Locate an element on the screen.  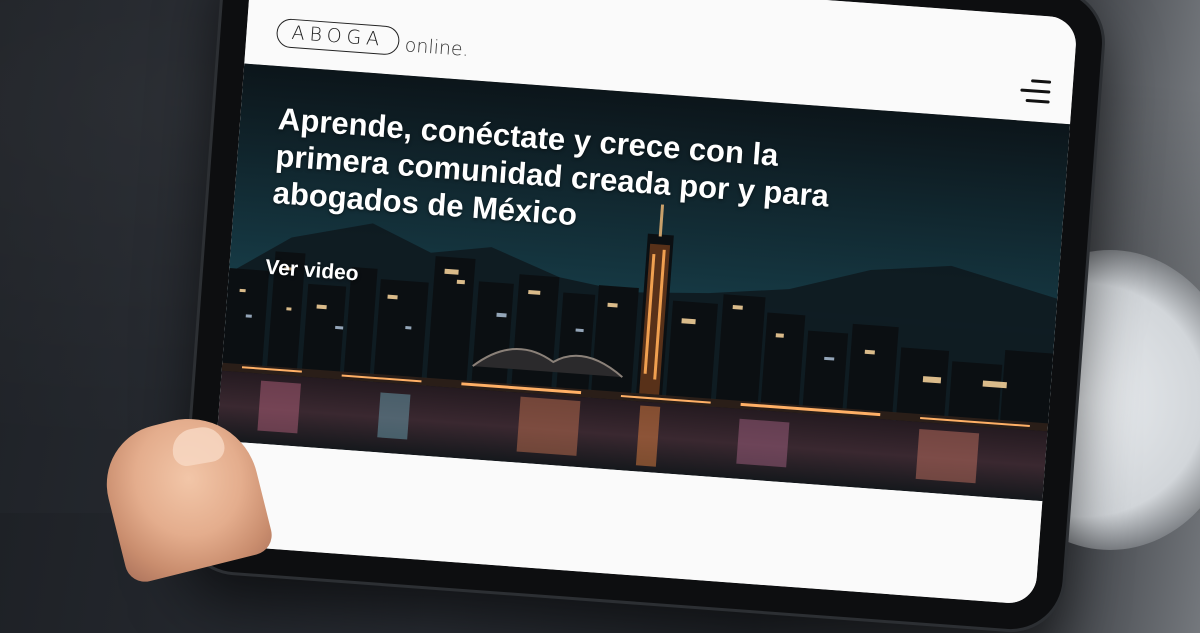
hamburger-menu-icon is located at coordinates (1032, 91).